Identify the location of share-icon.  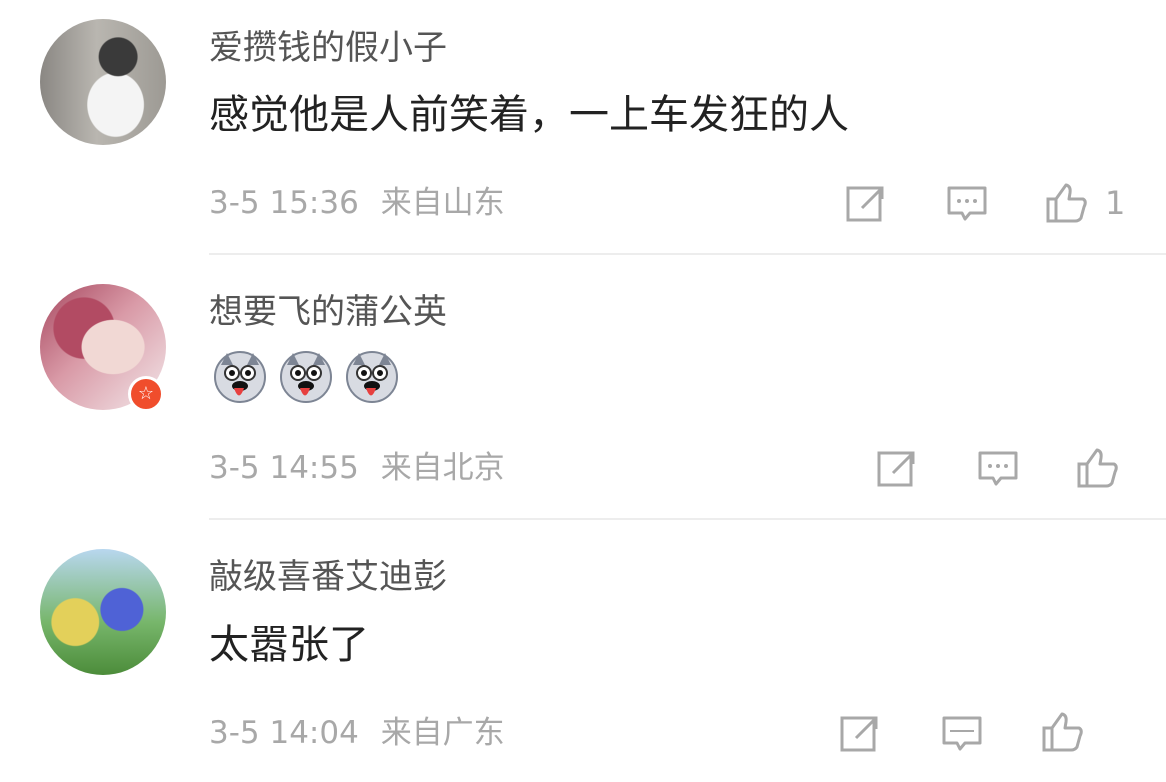
(860, 734).